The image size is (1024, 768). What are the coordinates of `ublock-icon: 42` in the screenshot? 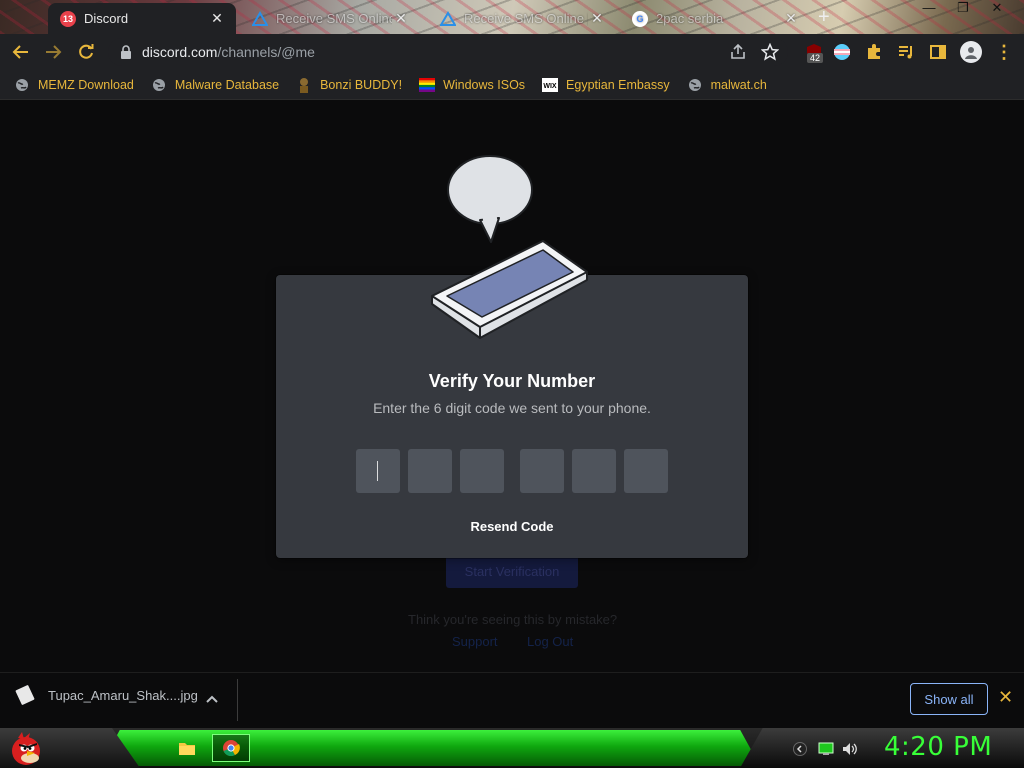 It's located at (814, 52).